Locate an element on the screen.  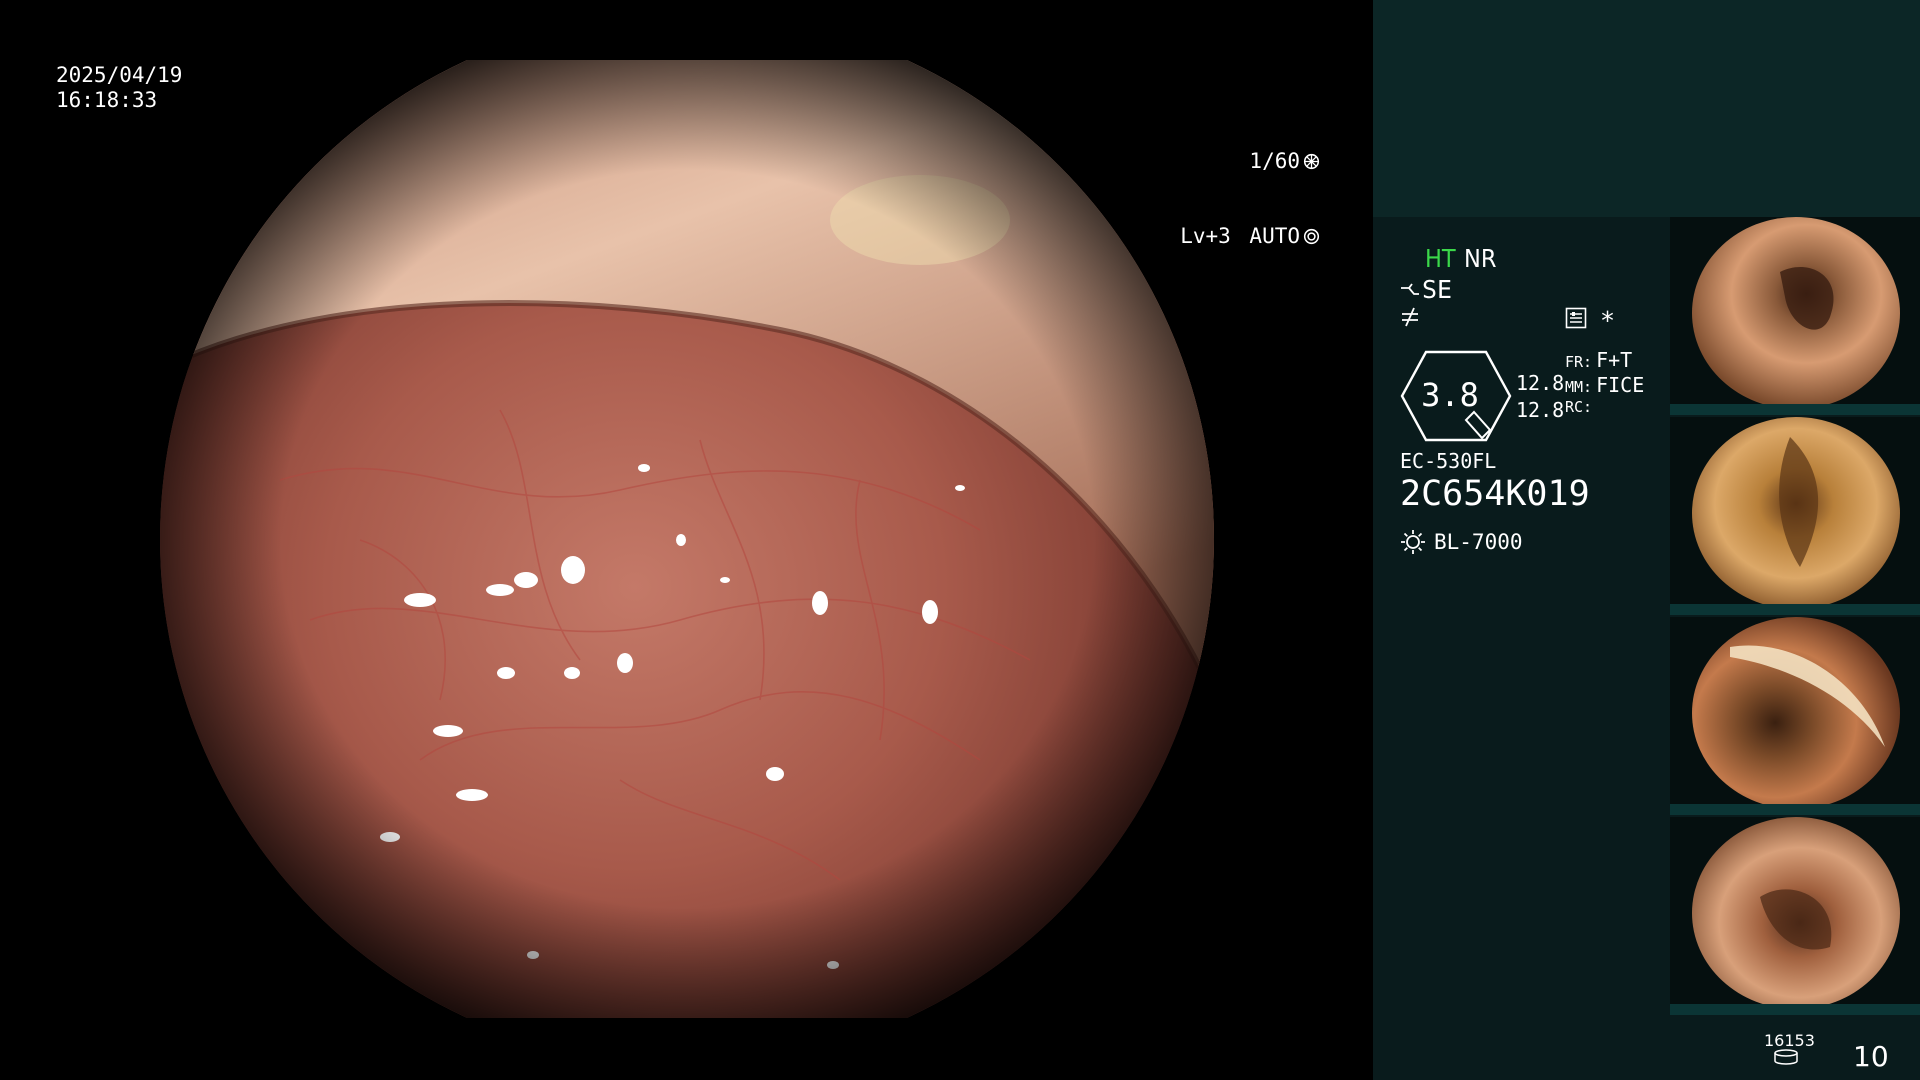
storage-counter: 16153 is located at coordinates (1789, 1040).